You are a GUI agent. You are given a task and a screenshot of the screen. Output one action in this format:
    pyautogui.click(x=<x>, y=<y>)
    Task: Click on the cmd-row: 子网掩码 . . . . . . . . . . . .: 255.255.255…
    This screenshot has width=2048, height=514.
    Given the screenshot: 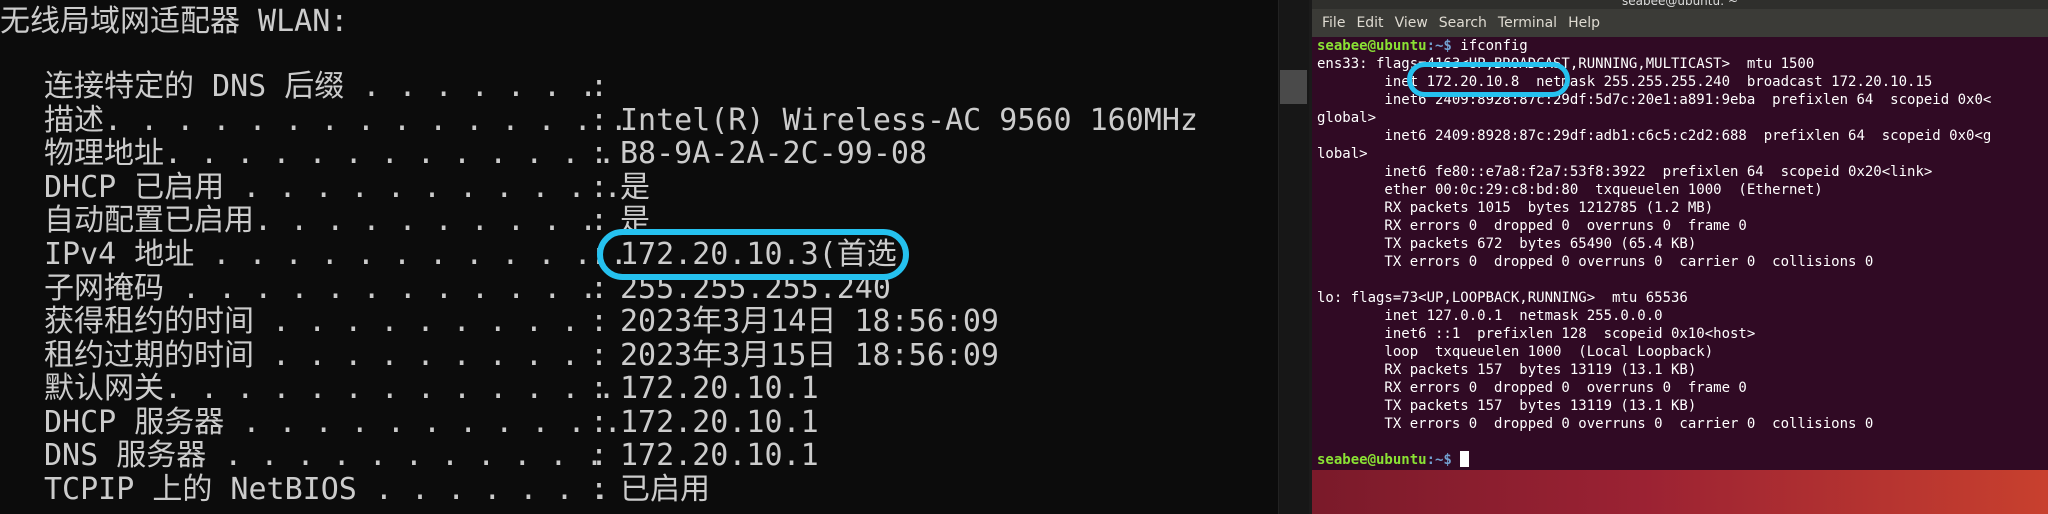 What is the action you would take?
    pyautogui.click(x=467, y=288)
    